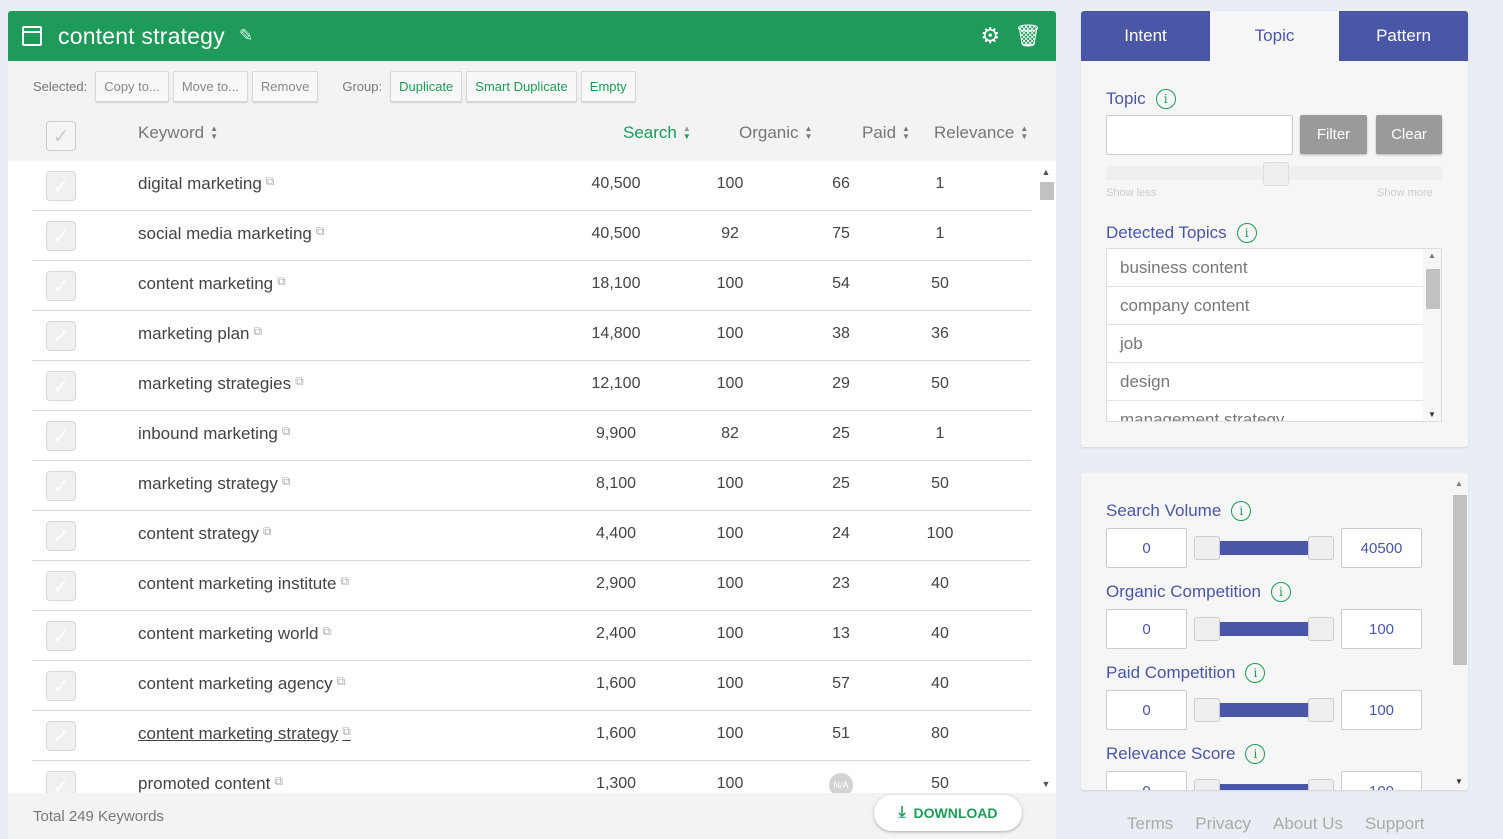 Image resolution: width=1503 pixels, height=839 pixels. I want to click on table-row: ✓ content marketing ⧉ 18,100 100 54 50, so click(531, 286).